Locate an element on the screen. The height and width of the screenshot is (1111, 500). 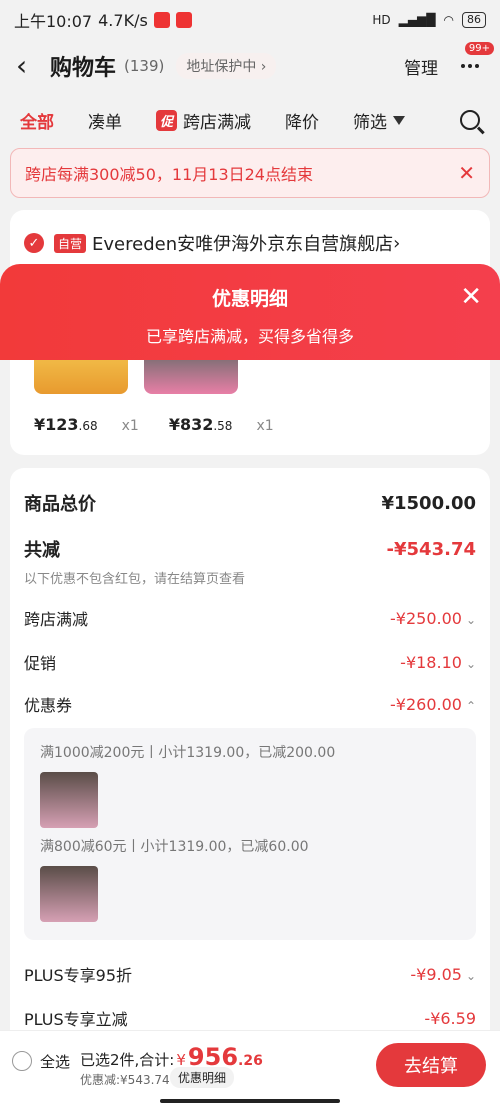
message-badge: 99+ is located at coordinates (479, 48).